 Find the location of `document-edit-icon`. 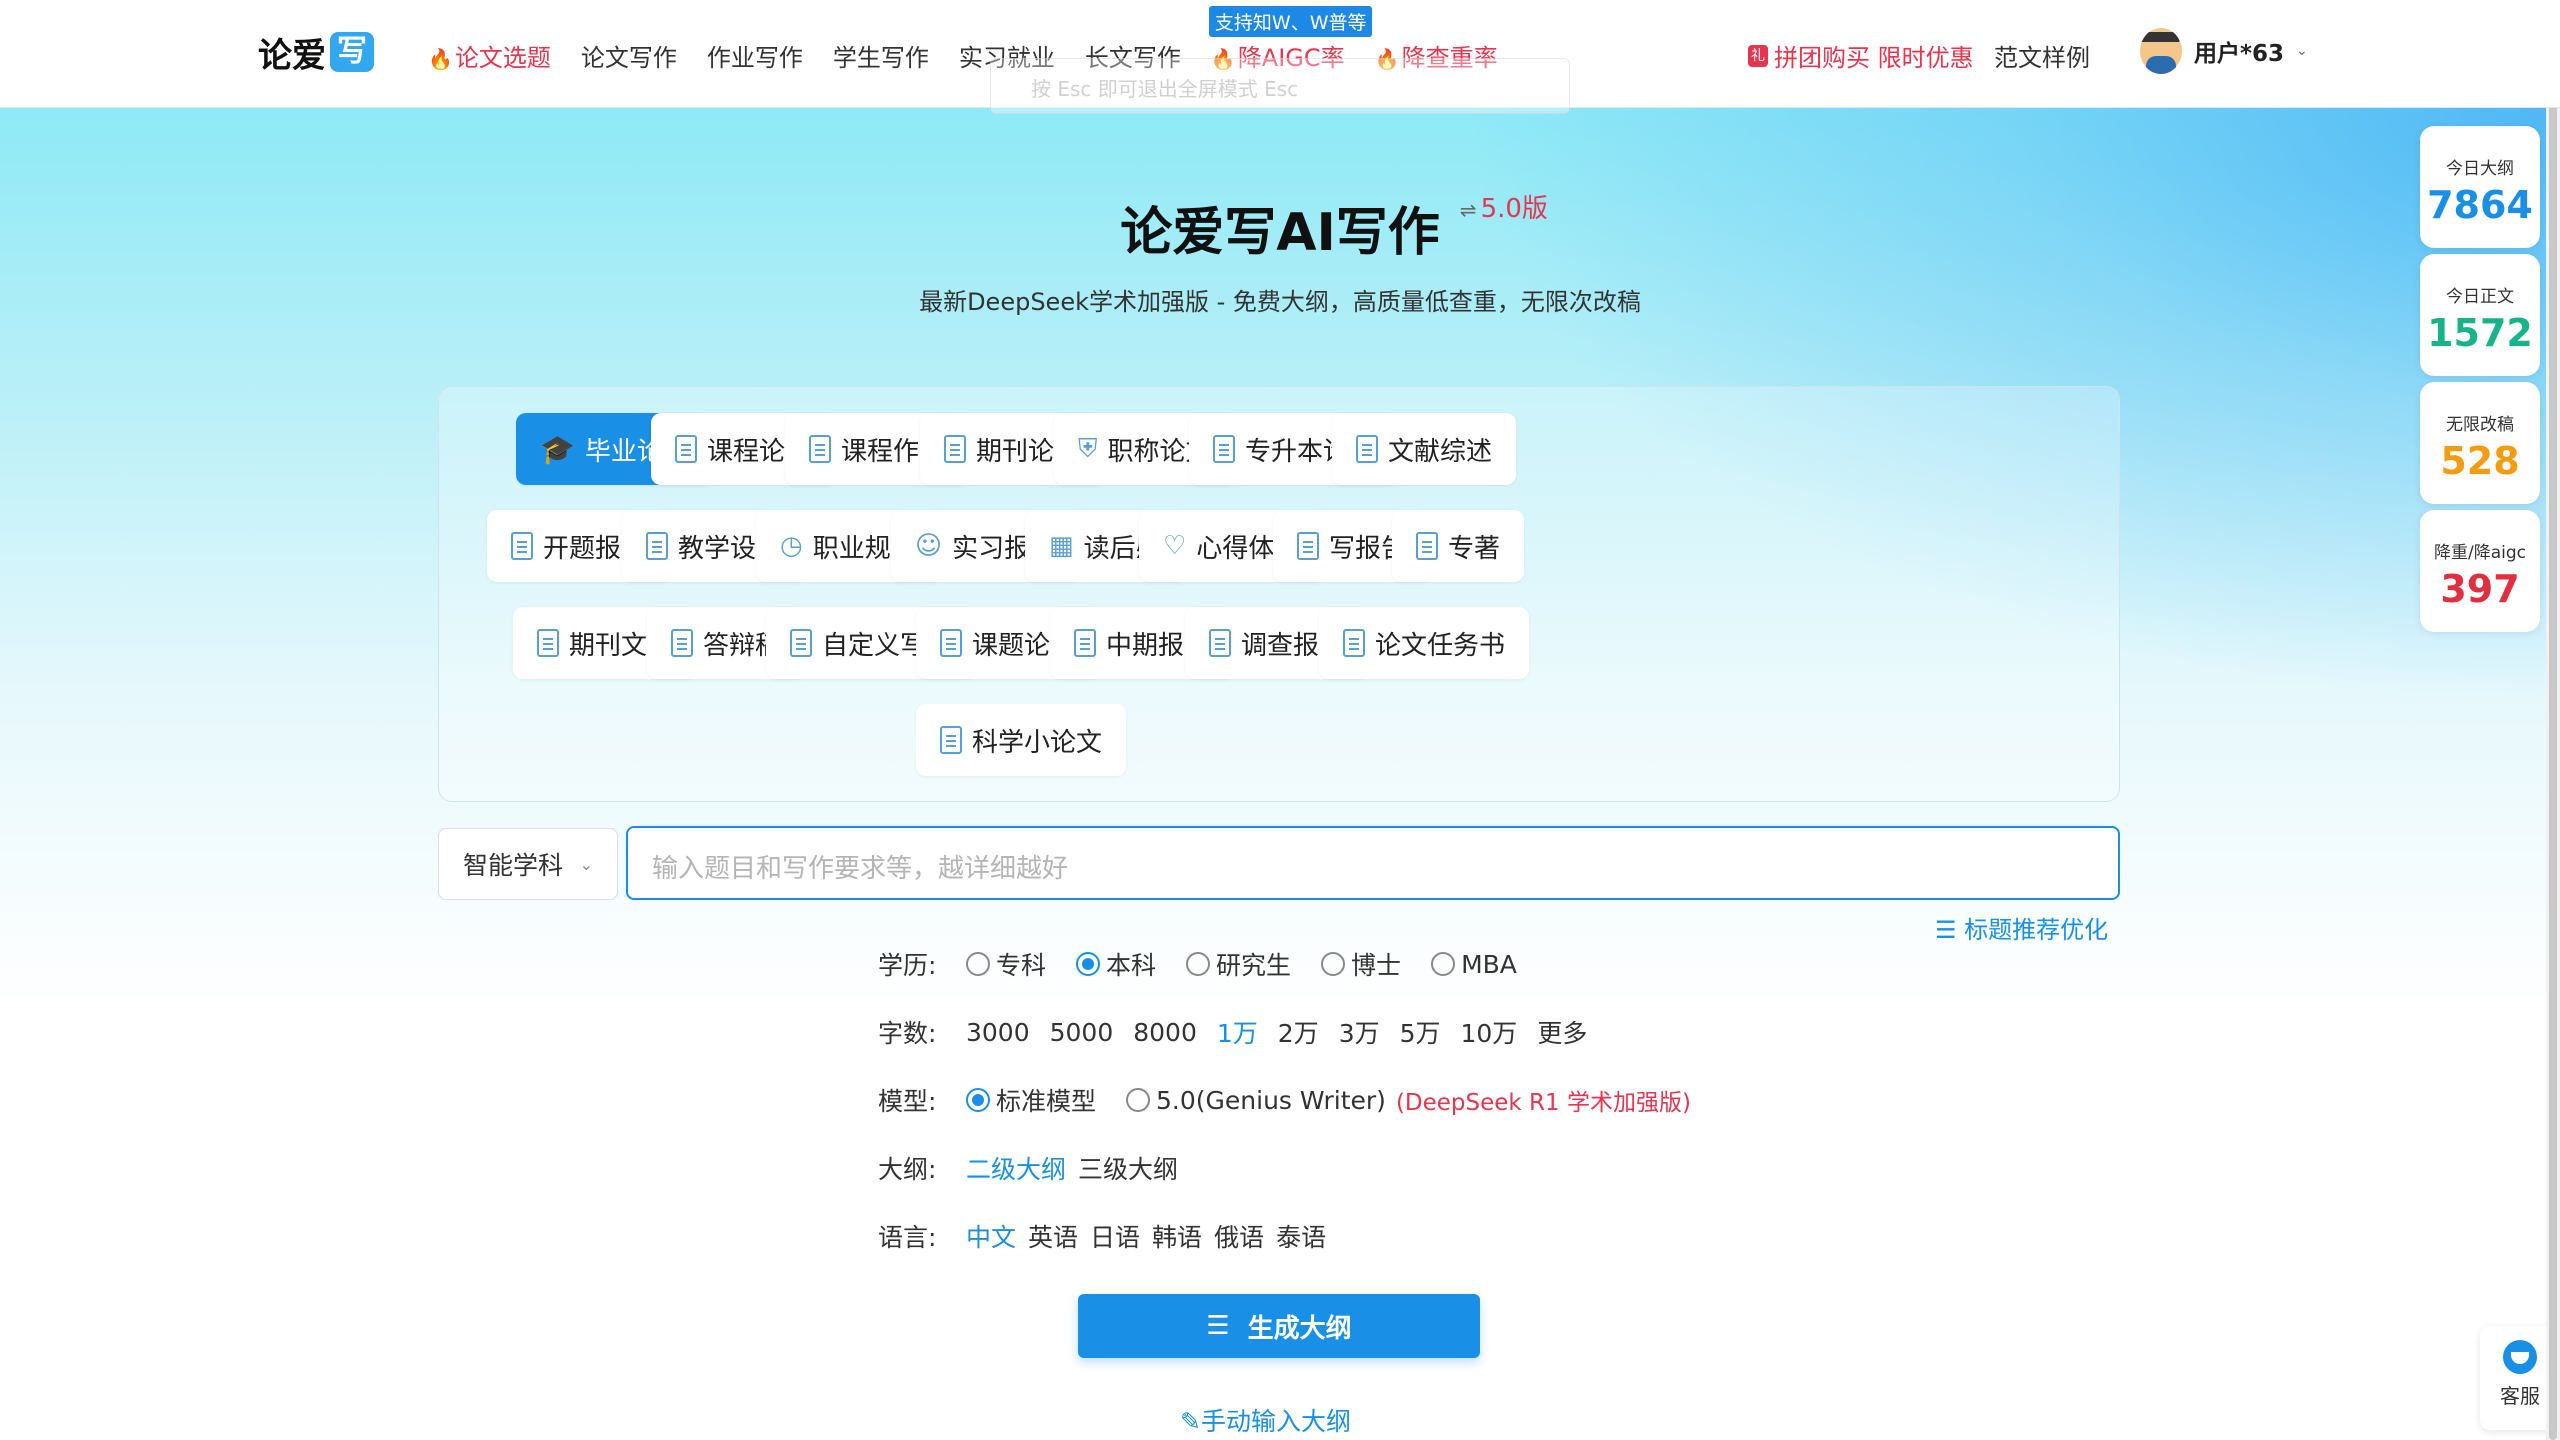

document-edit-icon is located at coordinates (1308, 546).